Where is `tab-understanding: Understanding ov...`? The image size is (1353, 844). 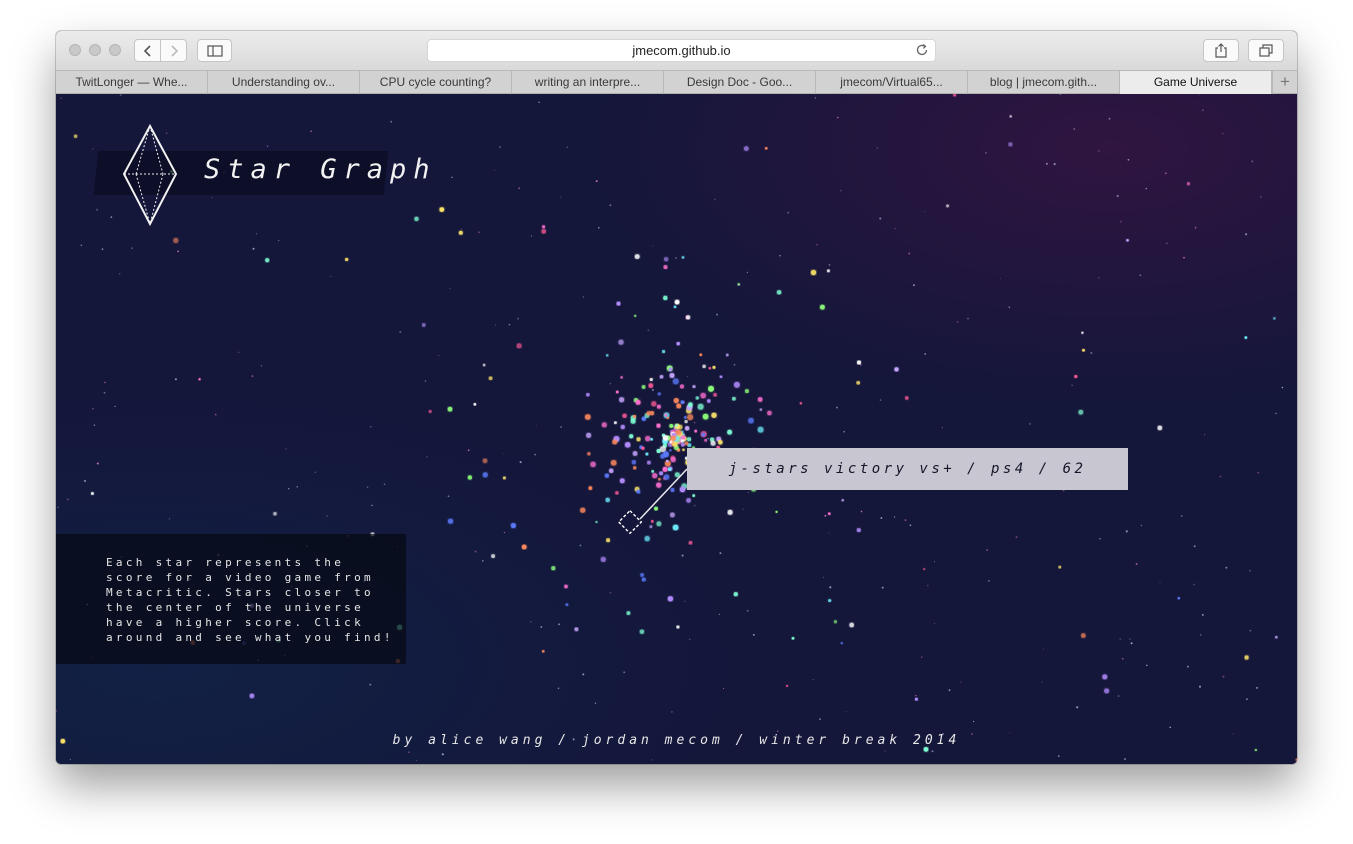
tab-understanding: Understanding ov... is located at coordinates (284, 82).